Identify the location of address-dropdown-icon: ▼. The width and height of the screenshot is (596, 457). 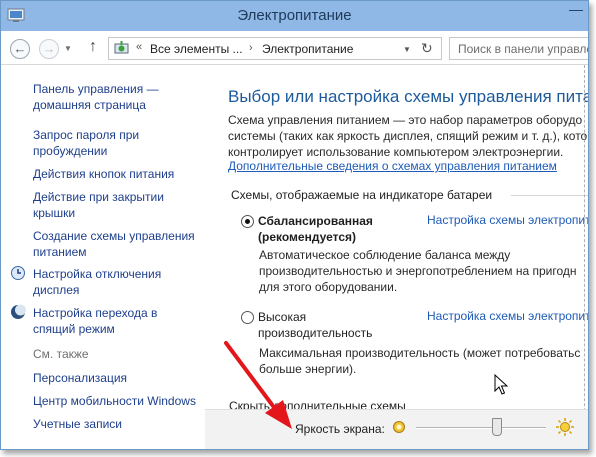
(407, 49).